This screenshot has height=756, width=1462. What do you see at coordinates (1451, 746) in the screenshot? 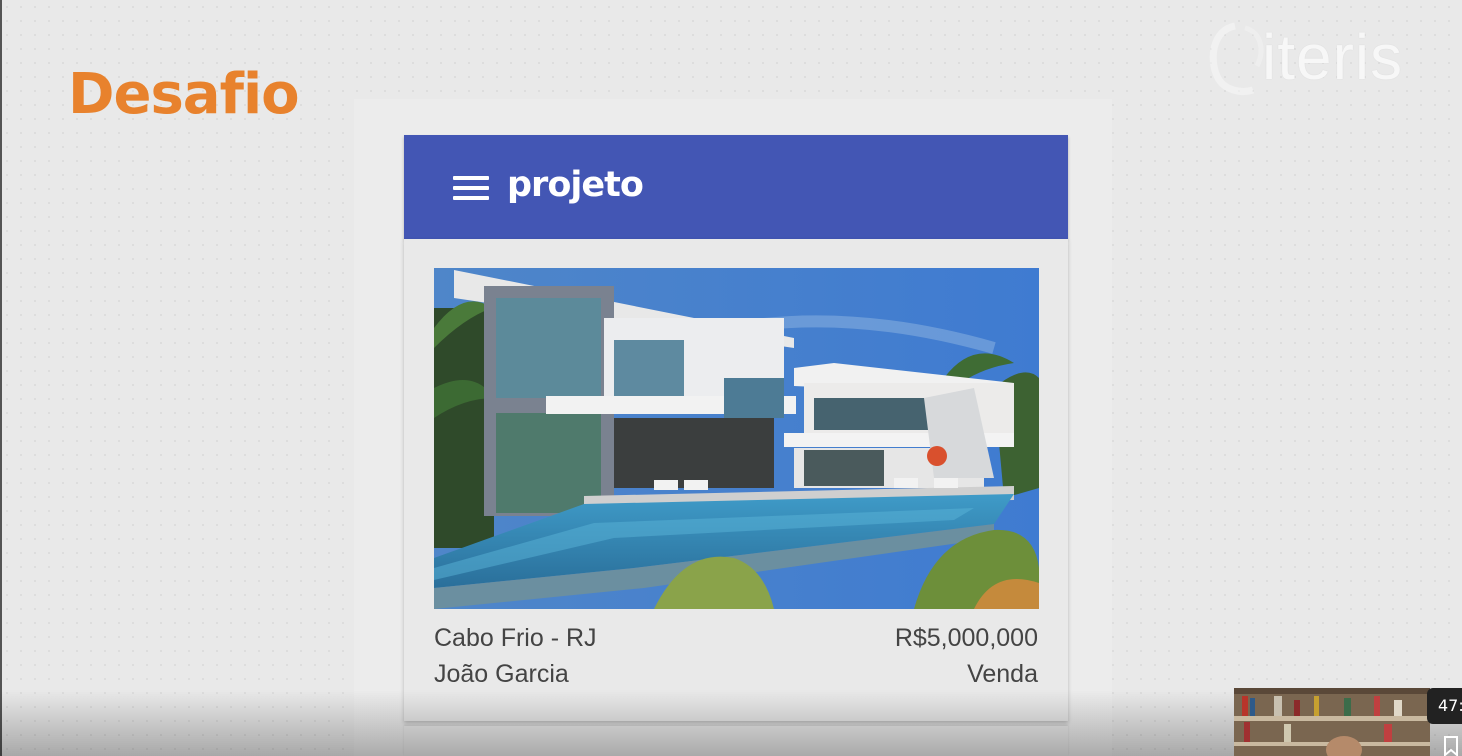
I see `bookmark-icon` at bounding box center [1451, 746].